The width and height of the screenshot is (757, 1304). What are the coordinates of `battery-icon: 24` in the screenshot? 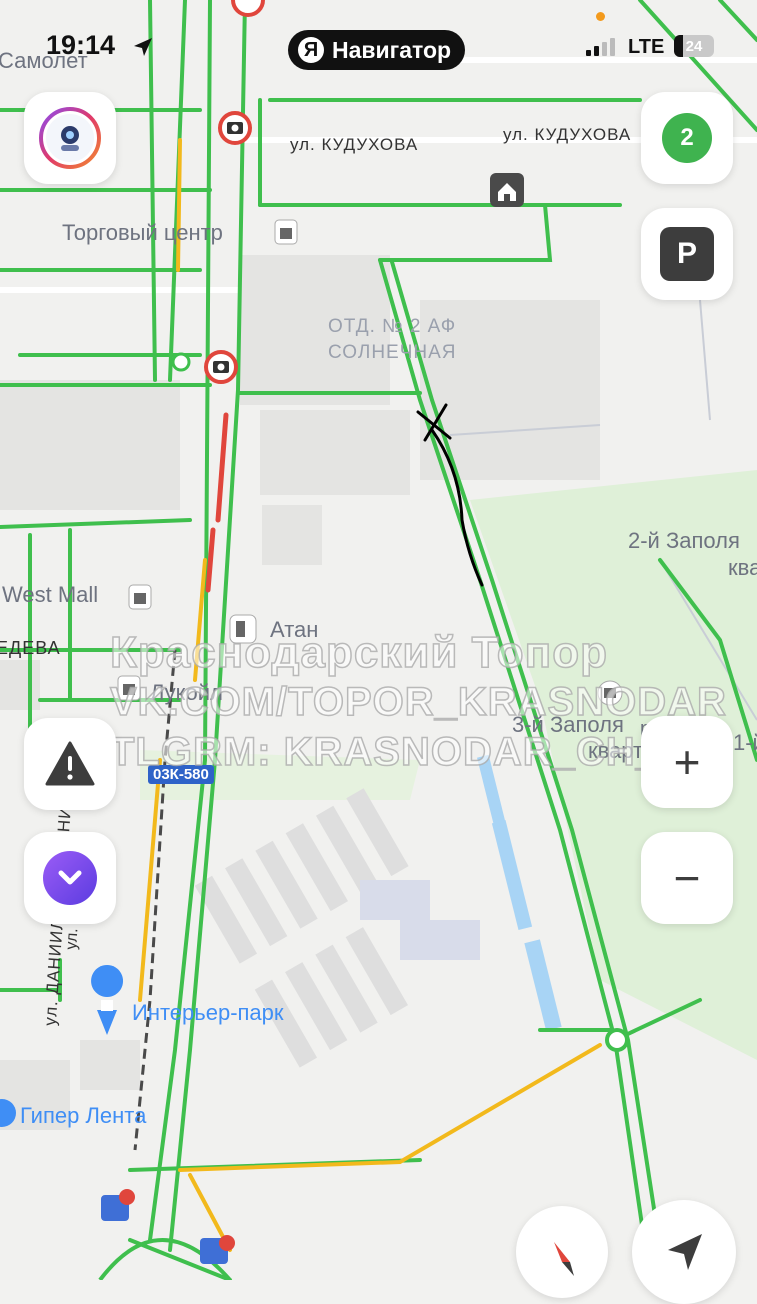 It's located at (694, 46).